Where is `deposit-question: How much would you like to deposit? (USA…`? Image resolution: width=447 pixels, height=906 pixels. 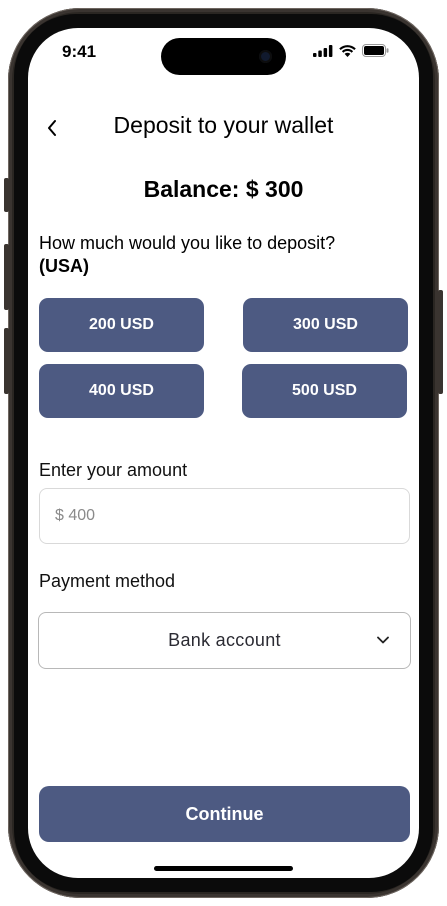 deposit-question: How much would you like to deposit? (USA… is located at coordinates (187, 255).